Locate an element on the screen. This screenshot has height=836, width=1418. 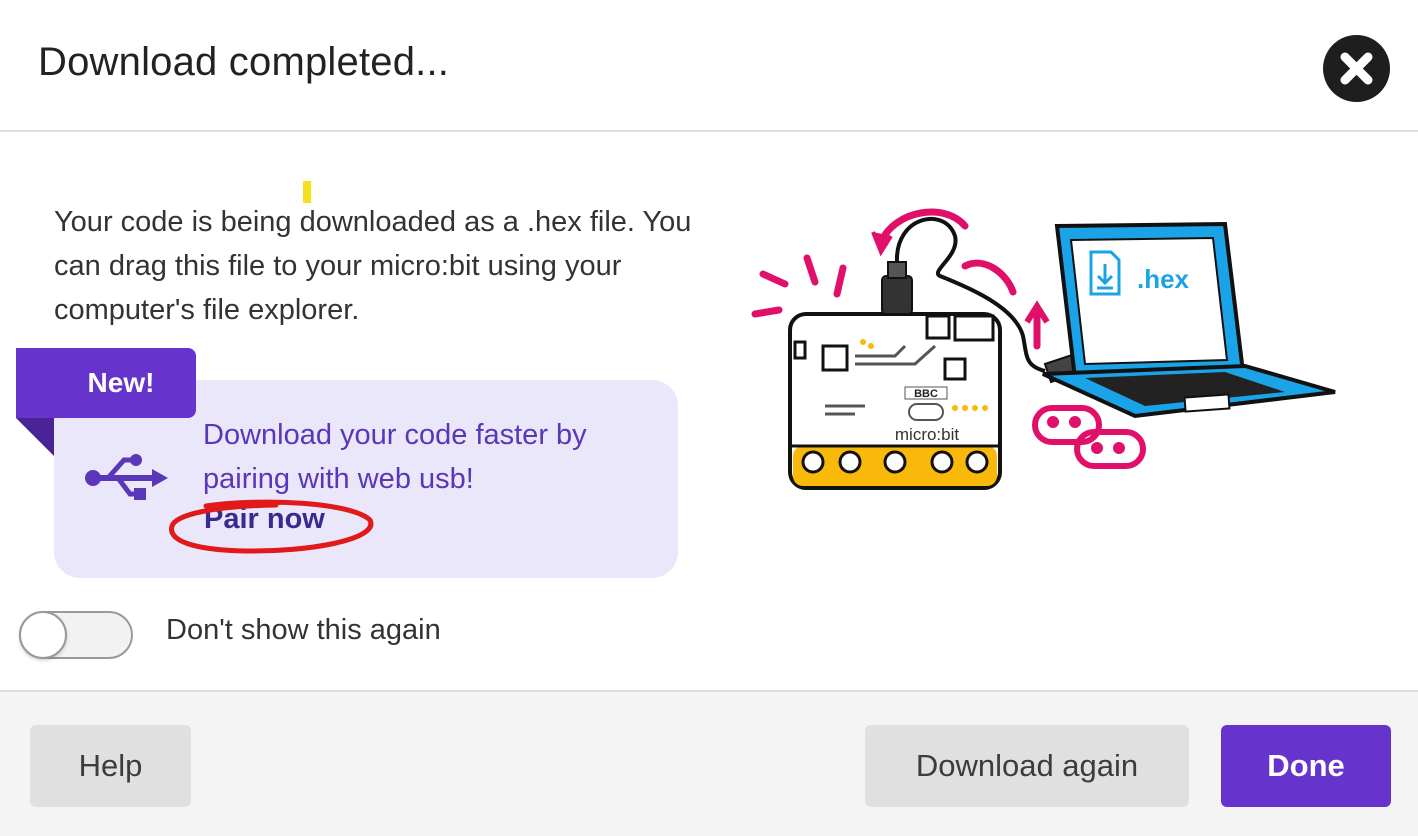
download-again-button: Download again is located at coordinates (1027, 766).